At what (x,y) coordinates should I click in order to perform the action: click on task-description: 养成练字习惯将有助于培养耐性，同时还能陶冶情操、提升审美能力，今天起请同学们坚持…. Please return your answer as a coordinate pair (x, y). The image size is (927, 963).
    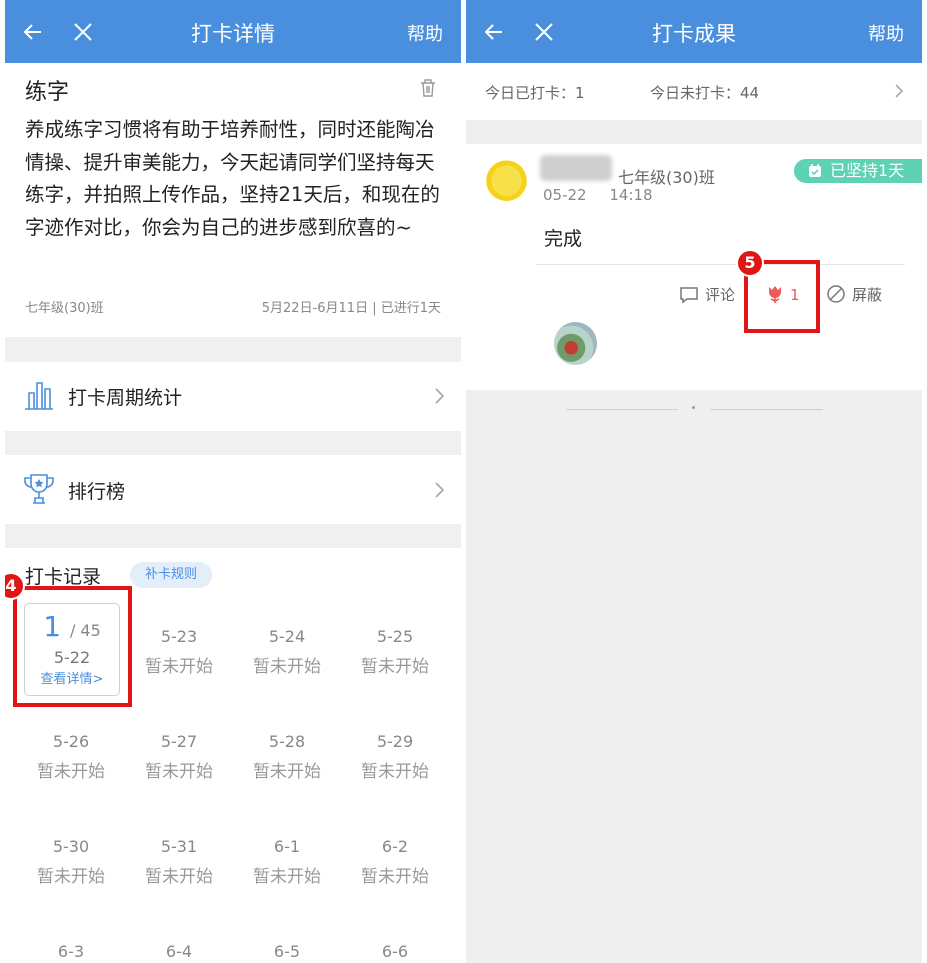
    Looking at the image, I should click on (232, 178).